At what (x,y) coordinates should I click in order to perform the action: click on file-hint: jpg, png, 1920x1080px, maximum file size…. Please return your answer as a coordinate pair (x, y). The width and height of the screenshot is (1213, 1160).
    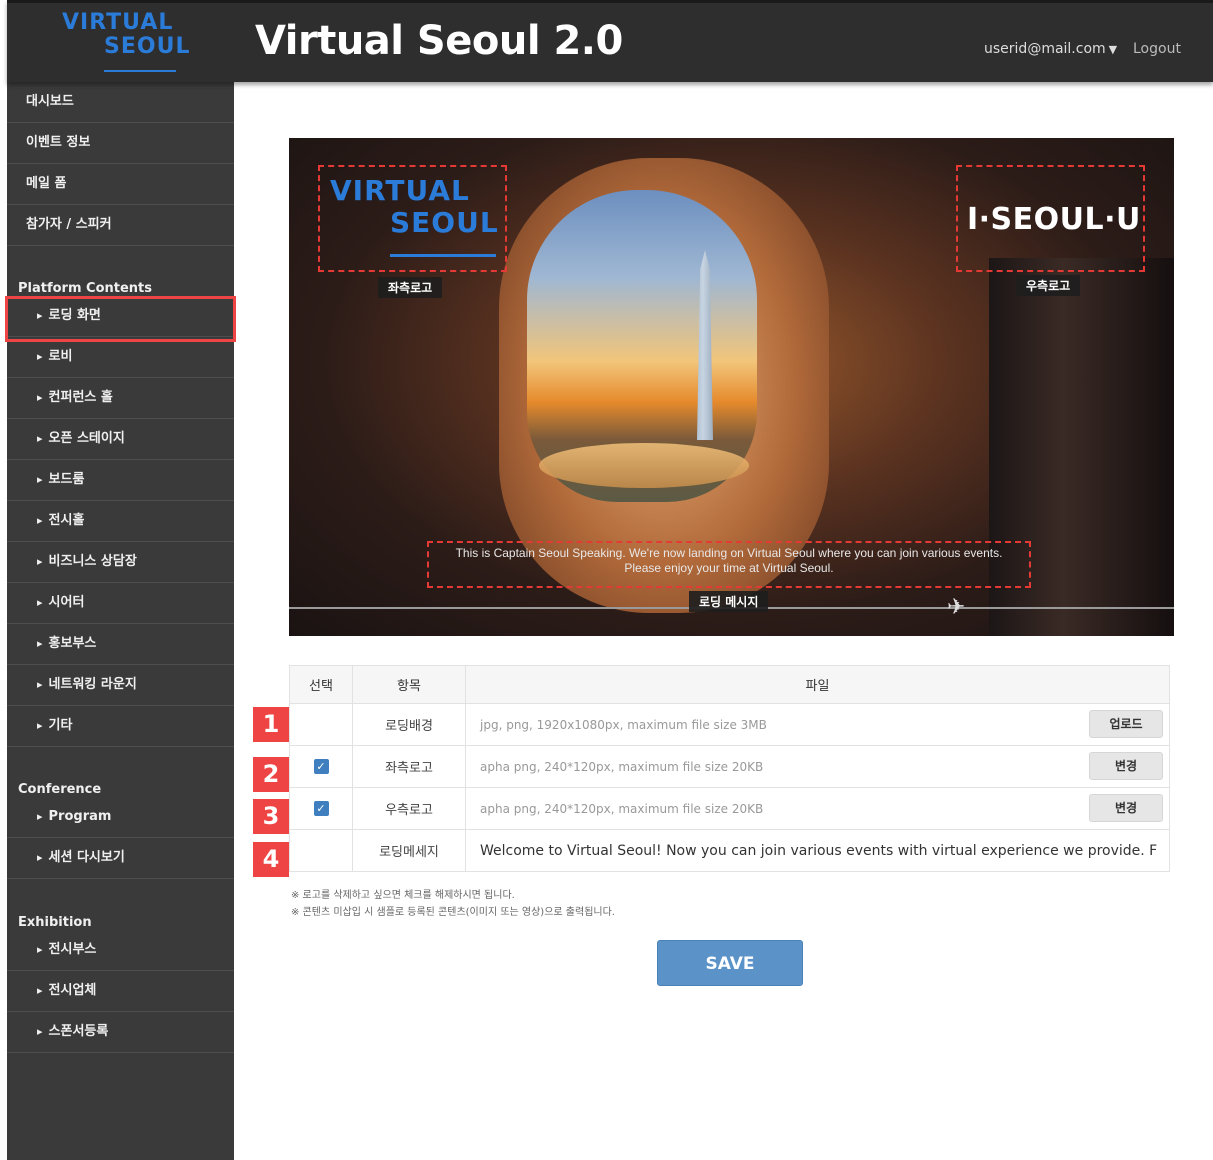
    Looking at the image, I should click on (623, 724).